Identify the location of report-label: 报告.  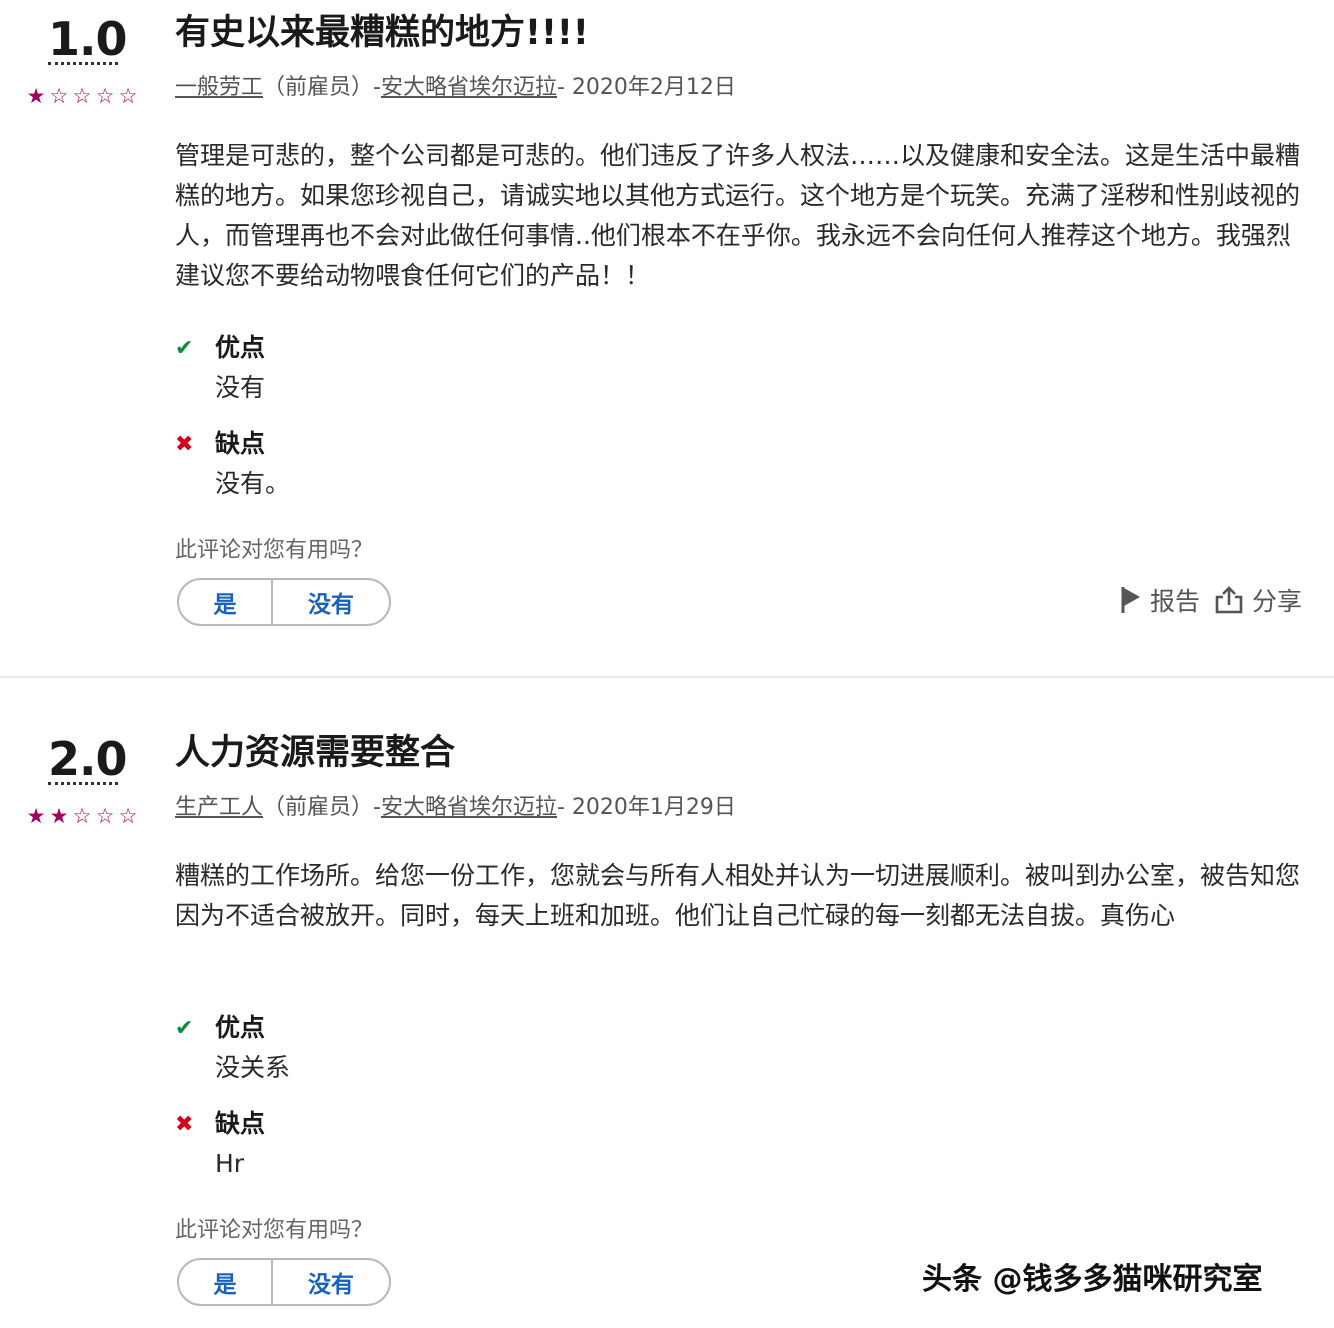
(1174, 601).